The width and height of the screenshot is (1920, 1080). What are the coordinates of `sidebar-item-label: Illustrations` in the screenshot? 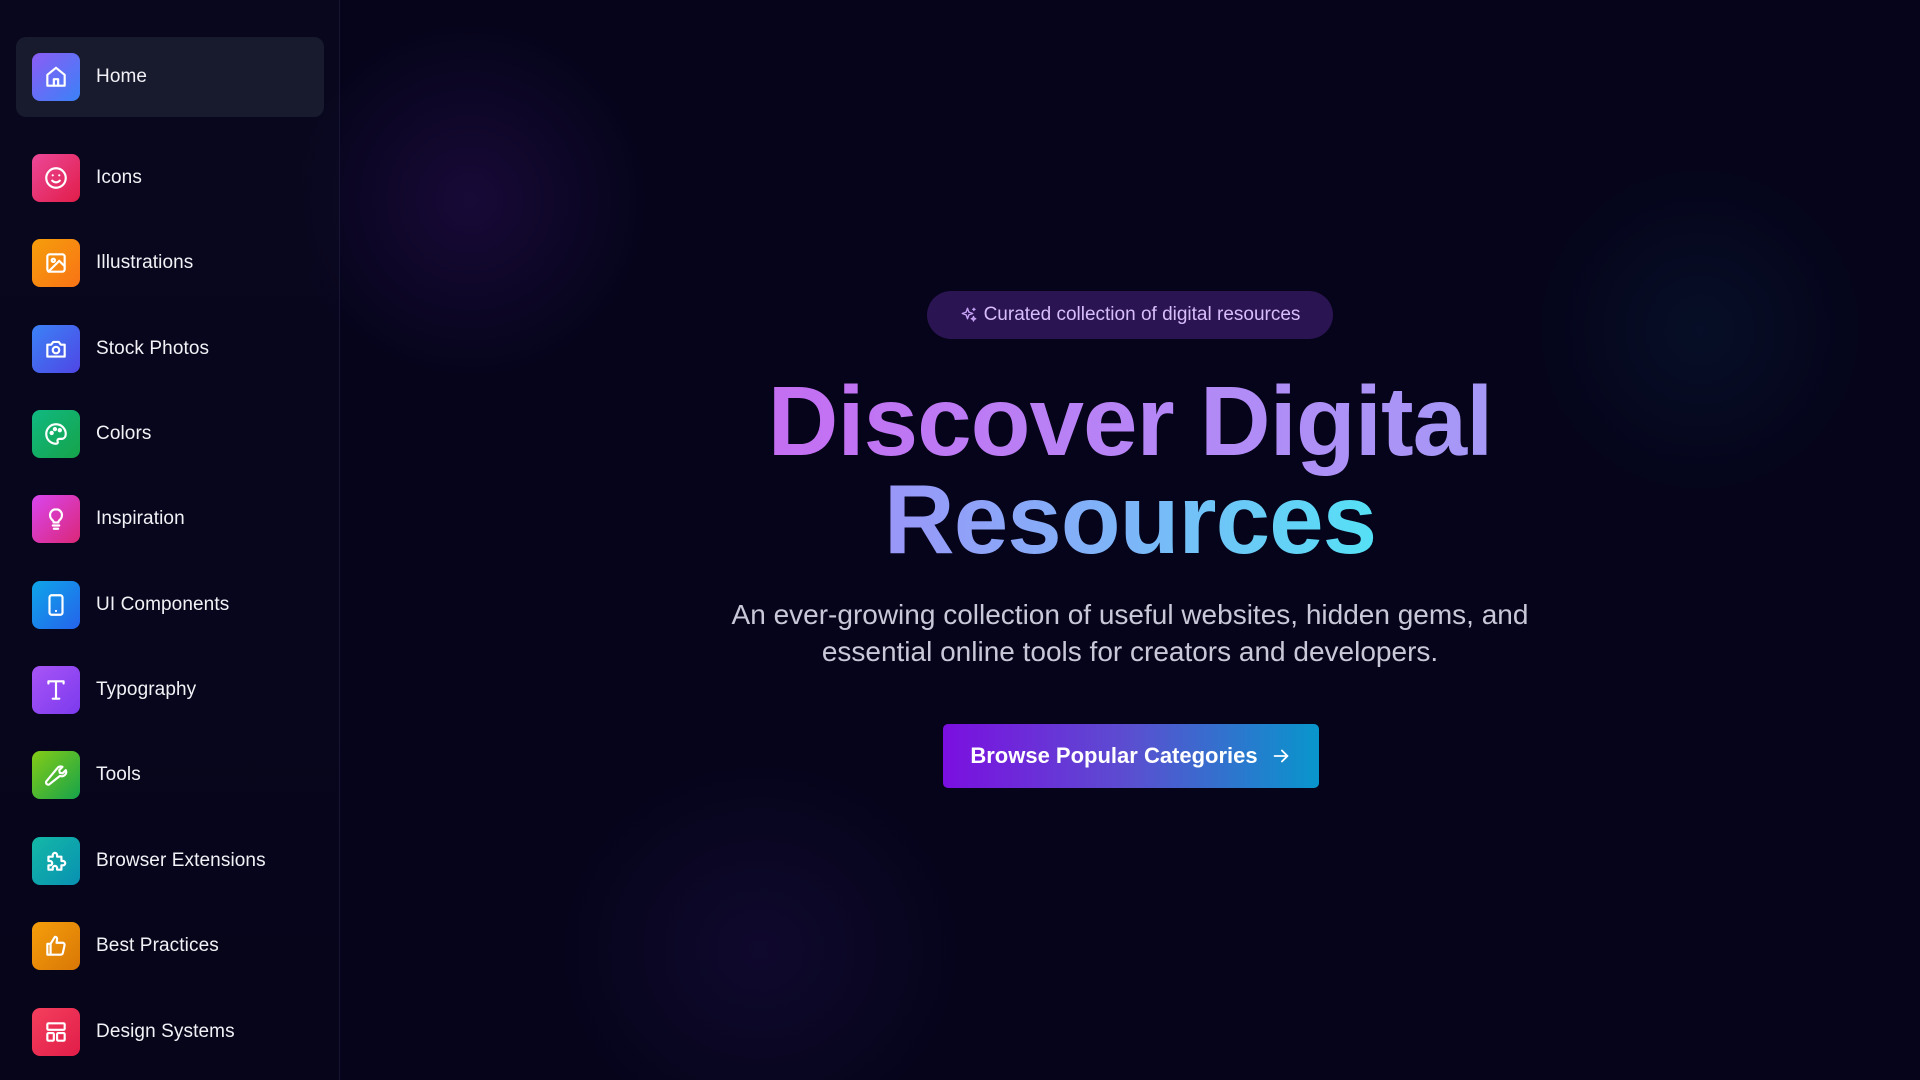 It's located at (145, 262).